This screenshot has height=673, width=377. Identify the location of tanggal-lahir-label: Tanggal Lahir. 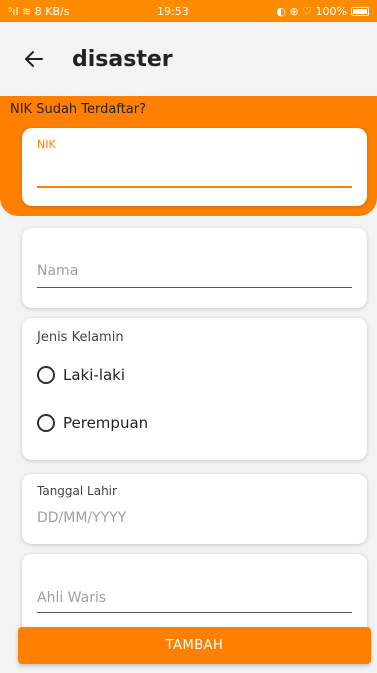
(77, 491).